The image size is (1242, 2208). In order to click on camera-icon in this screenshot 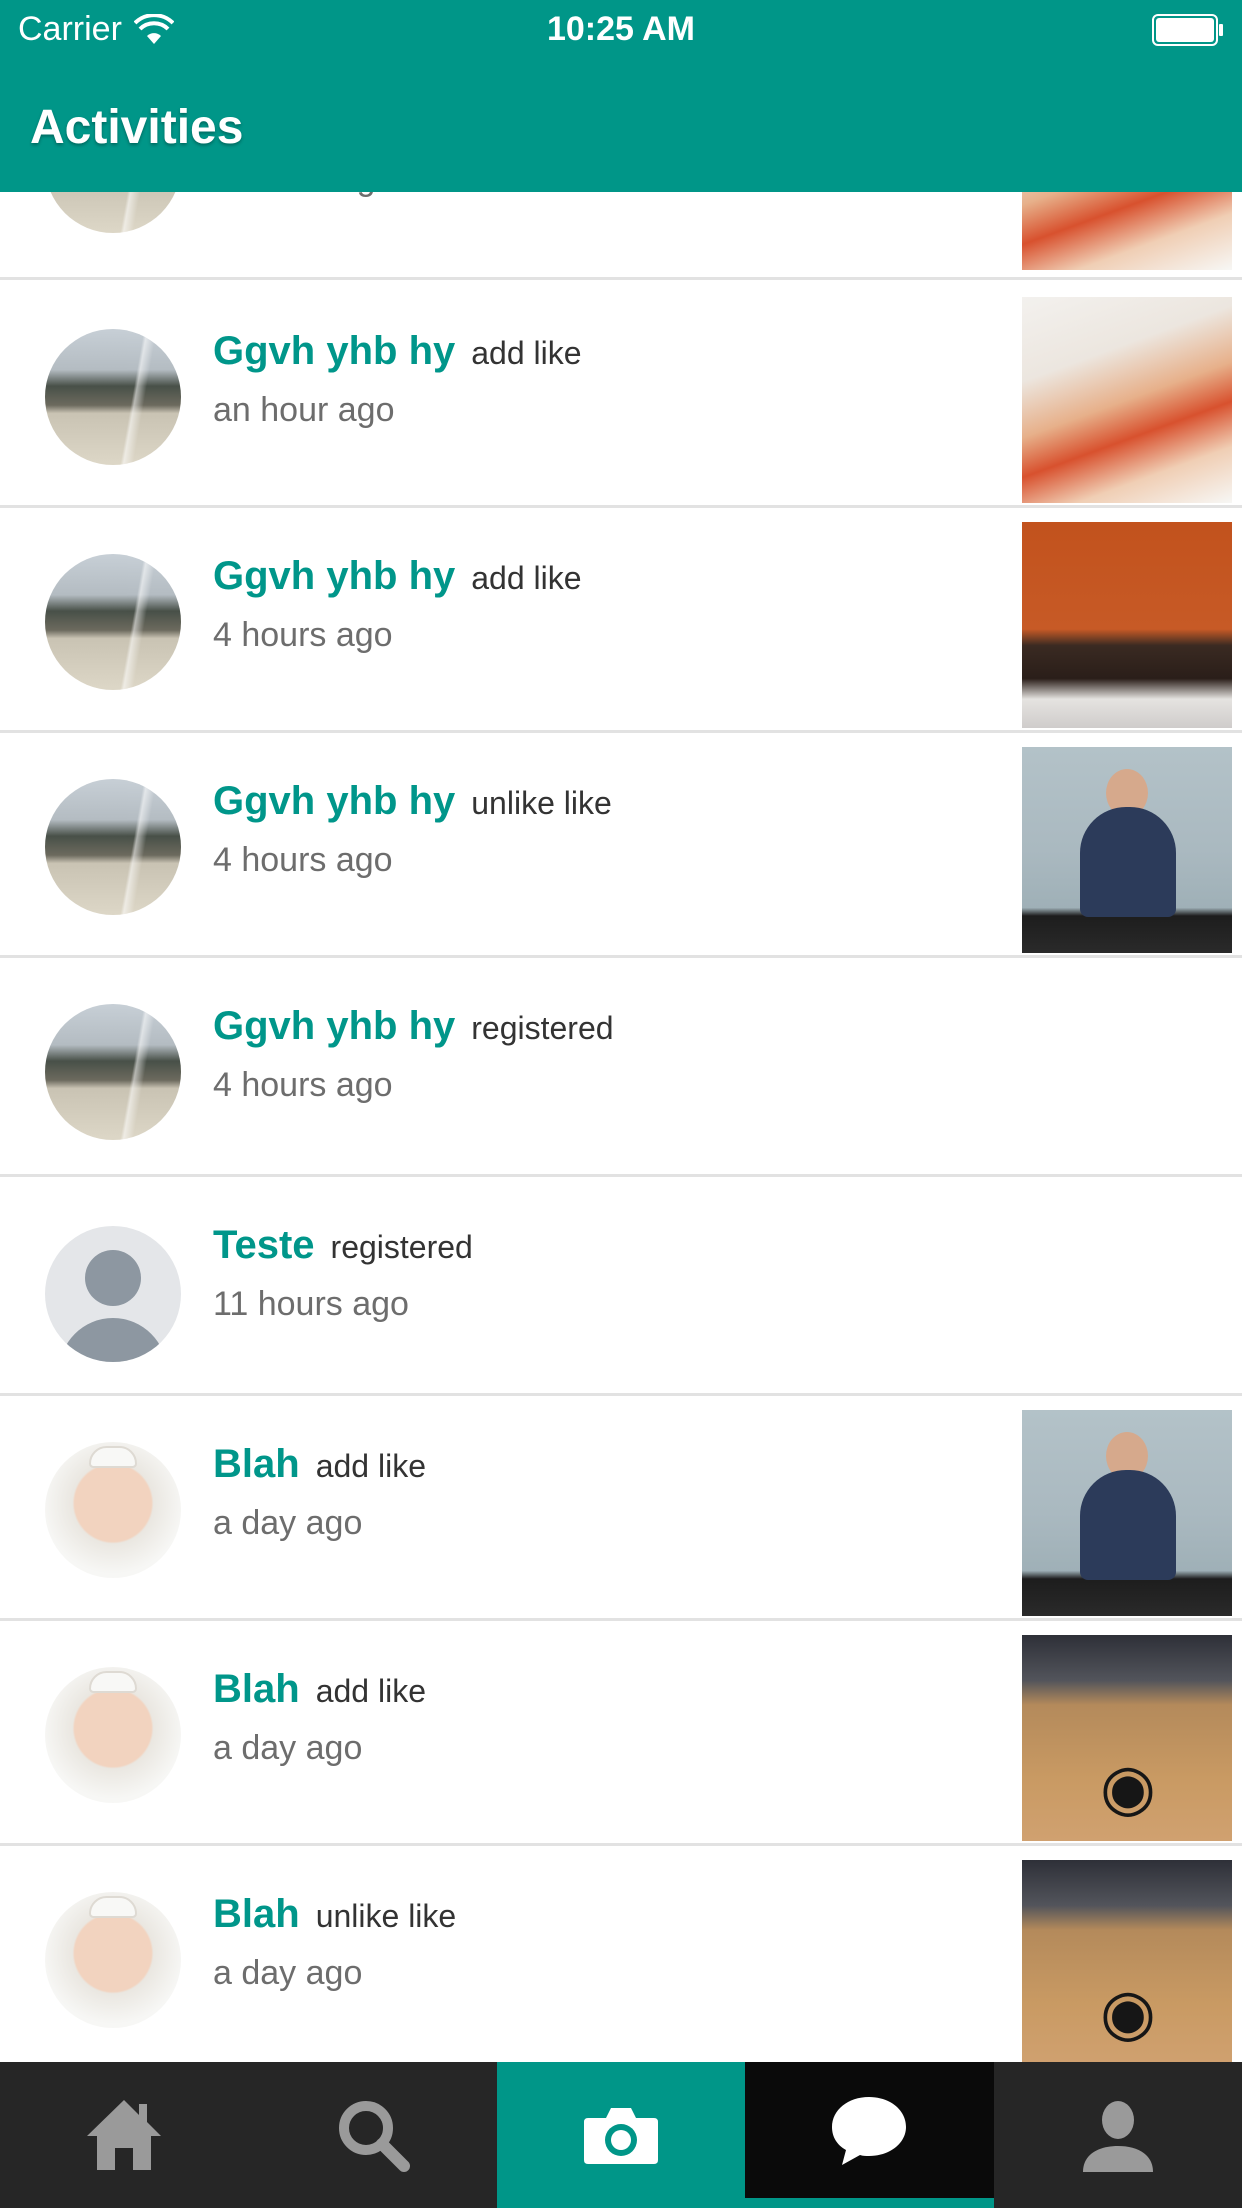, I will do `click(620, 2136)`.